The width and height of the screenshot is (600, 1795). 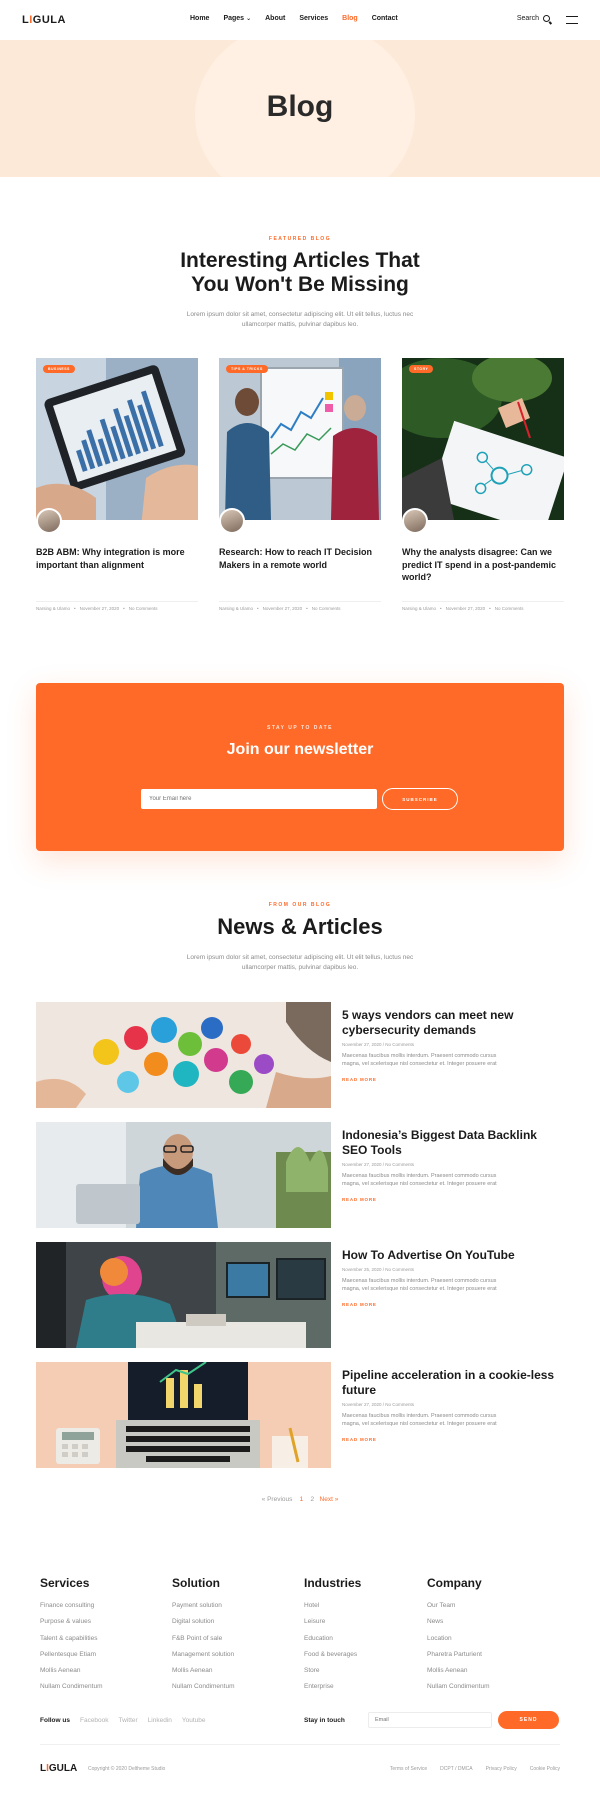 What do you see at coordinates (71, 1605) in the screenshot?
I see `footer-link: Finance consulting` at bounding box center [71, 1605].